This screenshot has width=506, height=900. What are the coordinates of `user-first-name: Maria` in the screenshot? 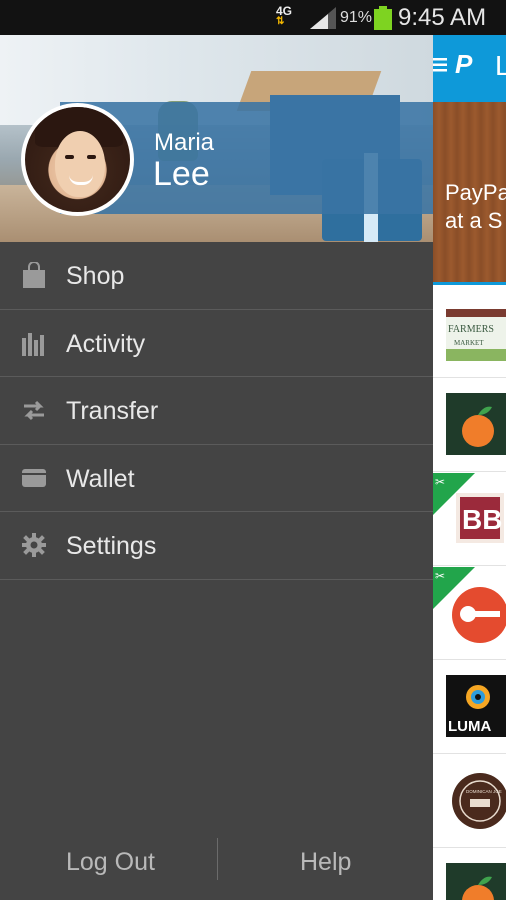 It's located at (184, 142).